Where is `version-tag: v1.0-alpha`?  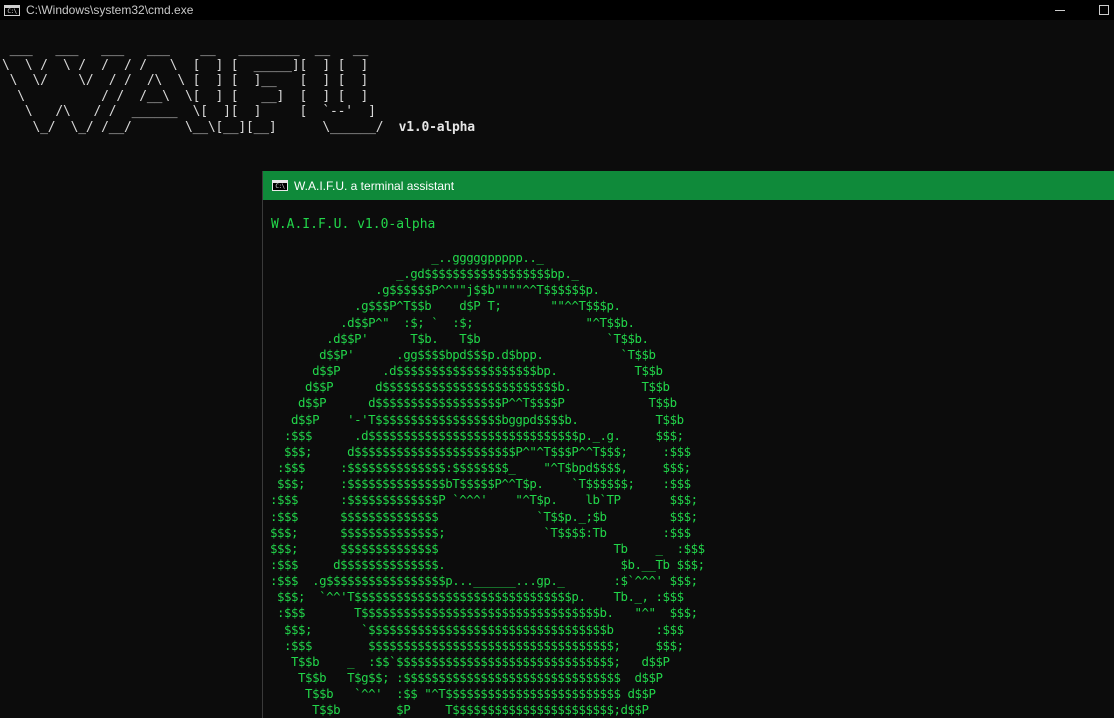
version-tag: v1.0-alpha is located at coordinates (436, 127).